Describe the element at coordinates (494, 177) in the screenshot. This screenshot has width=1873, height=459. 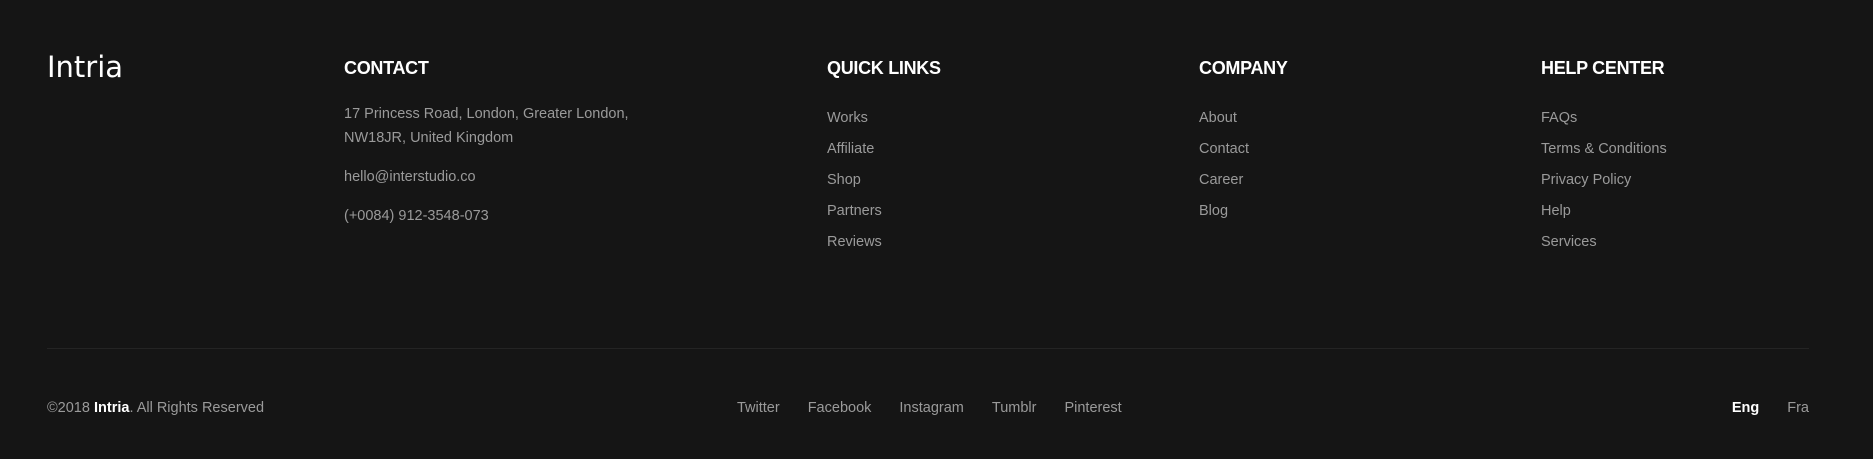
I see `contact-email: hello@interstudio.co` at that location.